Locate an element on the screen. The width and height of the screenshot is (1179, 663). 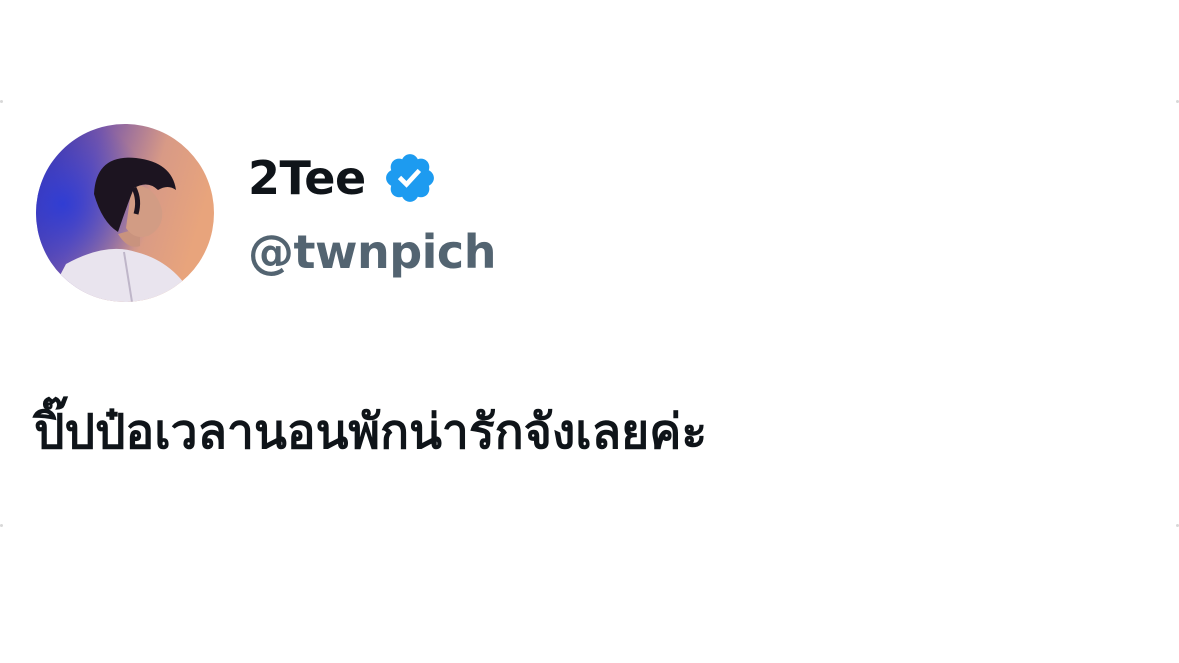
profile-avatar is located at coordinates (125, 213).